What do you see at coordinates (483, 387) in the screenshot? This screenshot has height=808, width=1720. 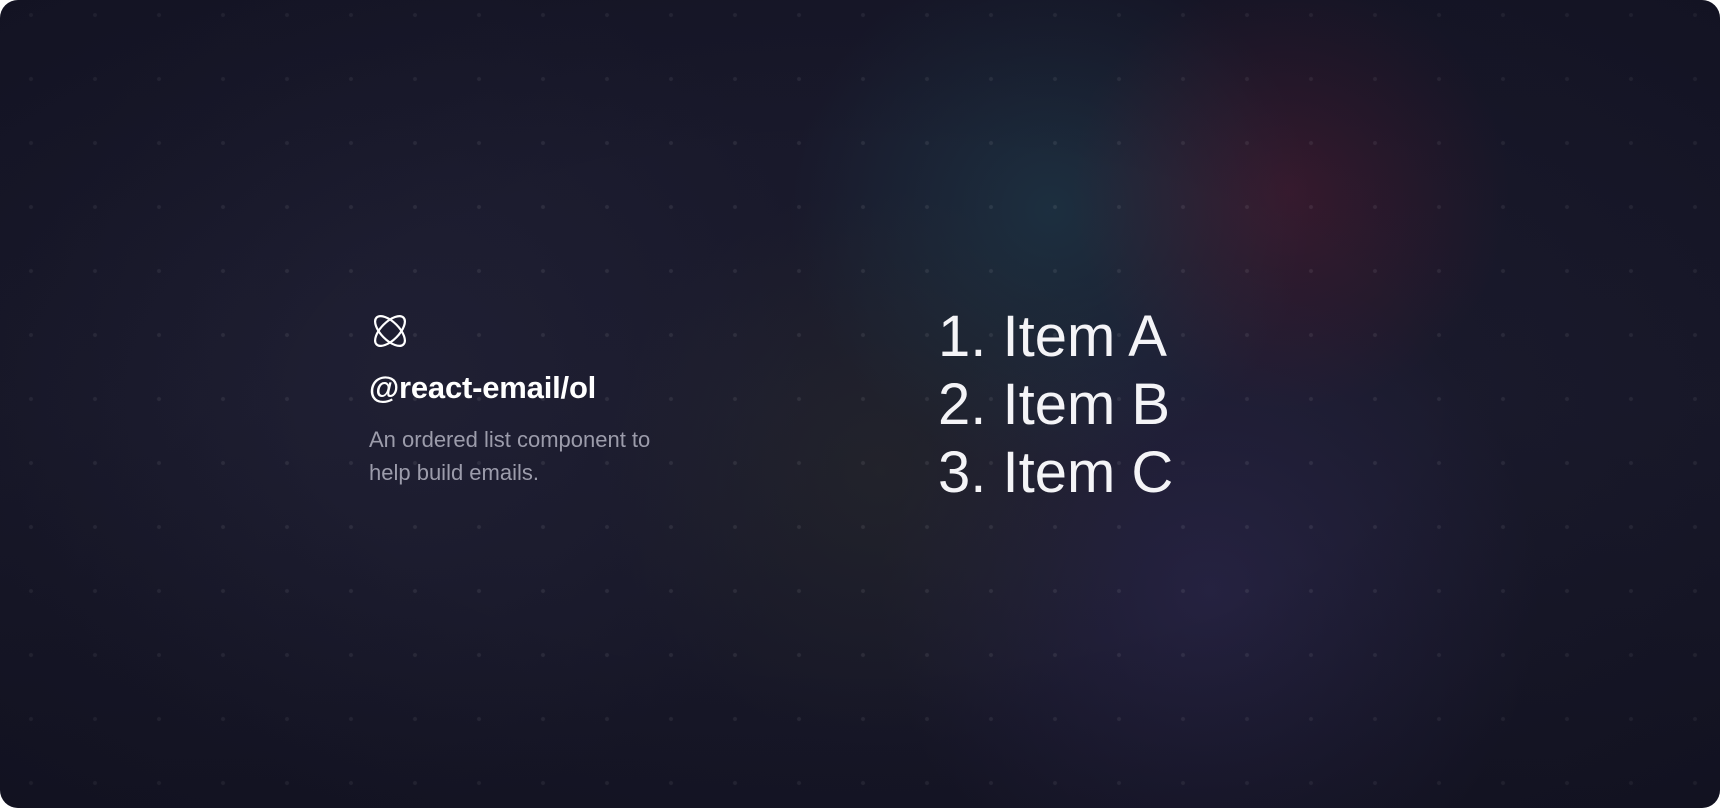 I see `component-title: @react-email/ol` at bounding box center [483, 387].